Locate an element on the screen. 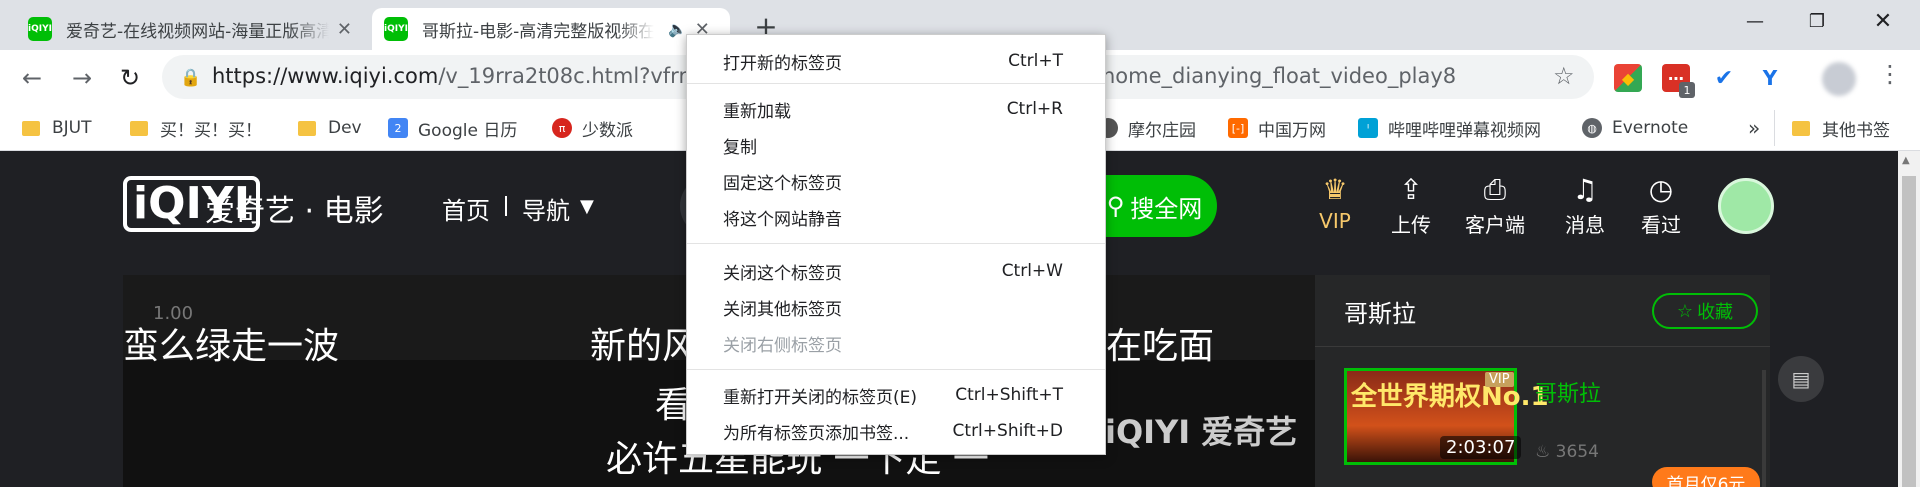  collect-button: ☆ 收藏 is located at coordinates (1705, 311).